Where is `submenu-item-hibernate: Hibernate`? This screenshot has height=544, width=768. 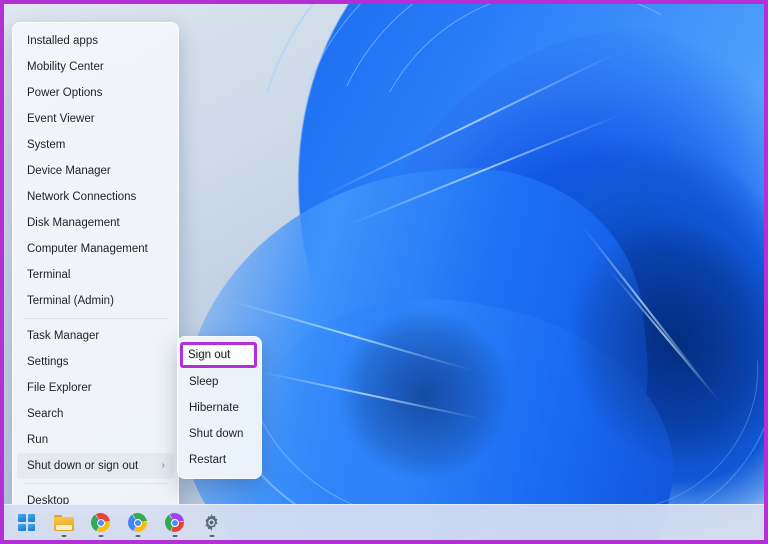
submenu-item-hibernate: Hibernate is located at coordinates (219, 408).